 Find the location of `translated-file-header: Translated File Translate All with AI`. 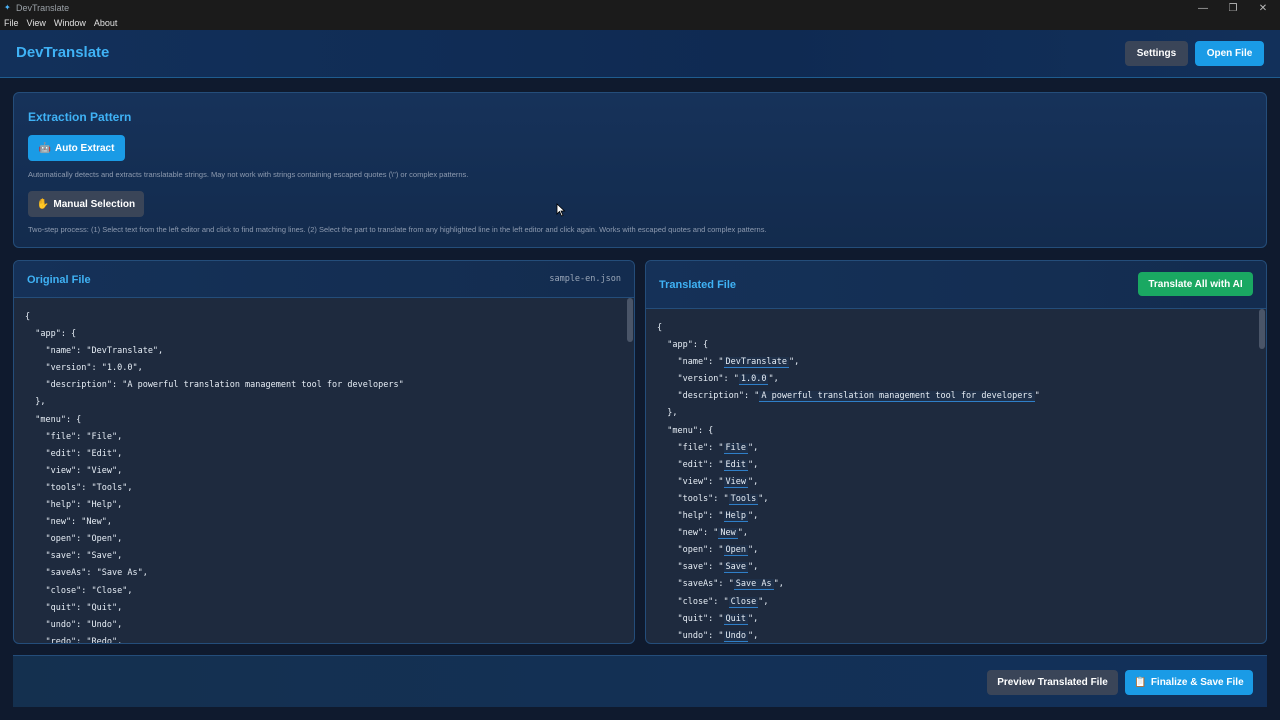

translated-file-header: Translated File Translate All with AI is located at coordinates (956, 285).